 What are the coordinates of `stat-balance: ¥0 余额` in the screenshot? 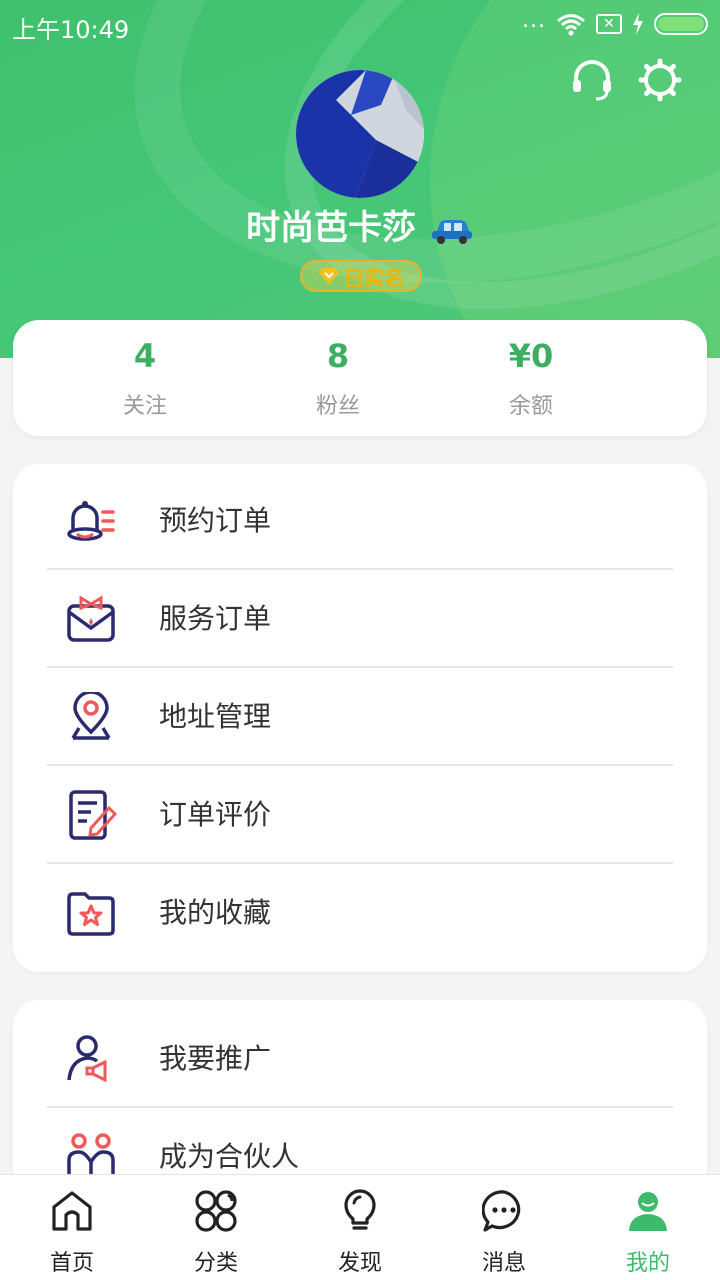 It's located at (531, 377).